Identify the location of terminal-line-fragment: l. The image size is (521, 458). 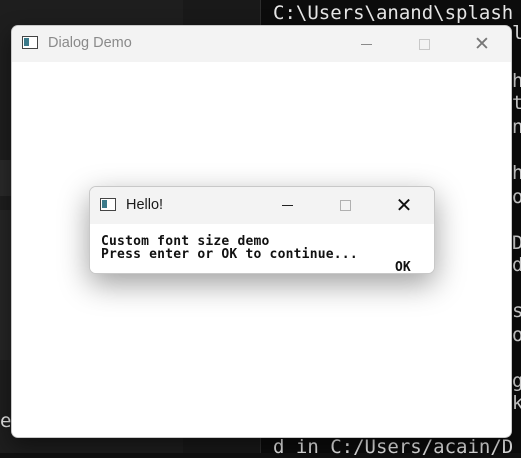
(516, 33).